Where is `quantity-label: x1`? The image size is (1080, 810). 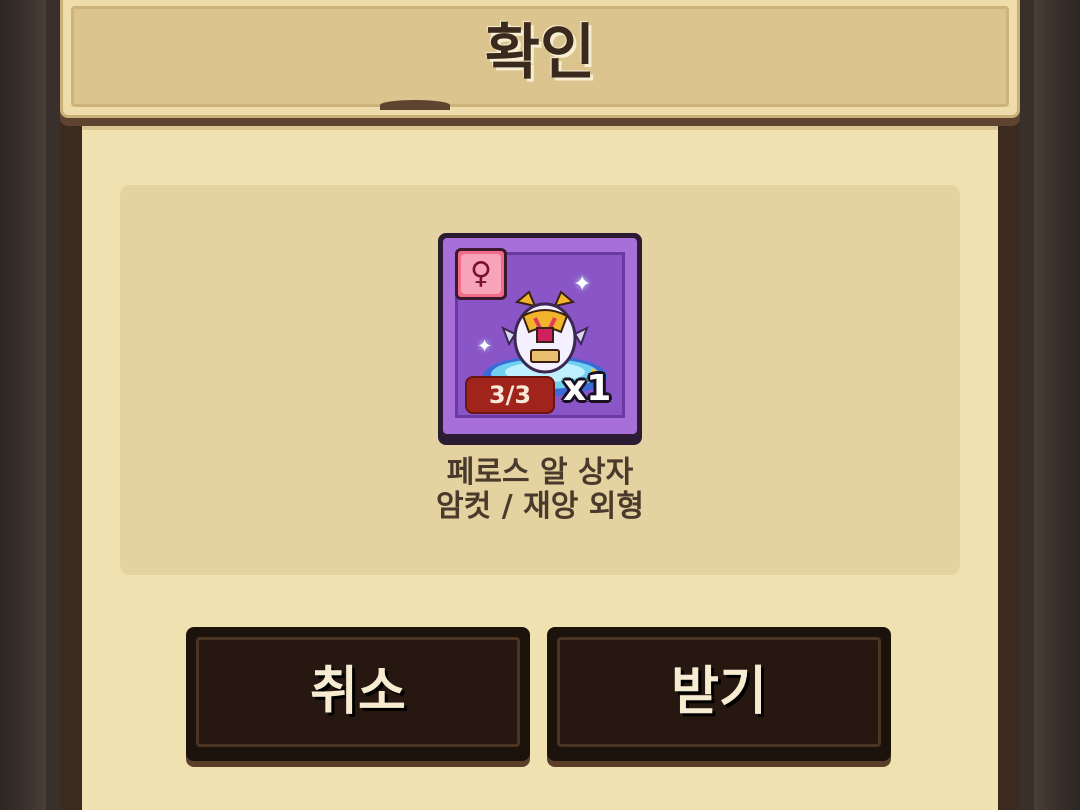
quantity-label: x1 is located at coordinates (587, 388).